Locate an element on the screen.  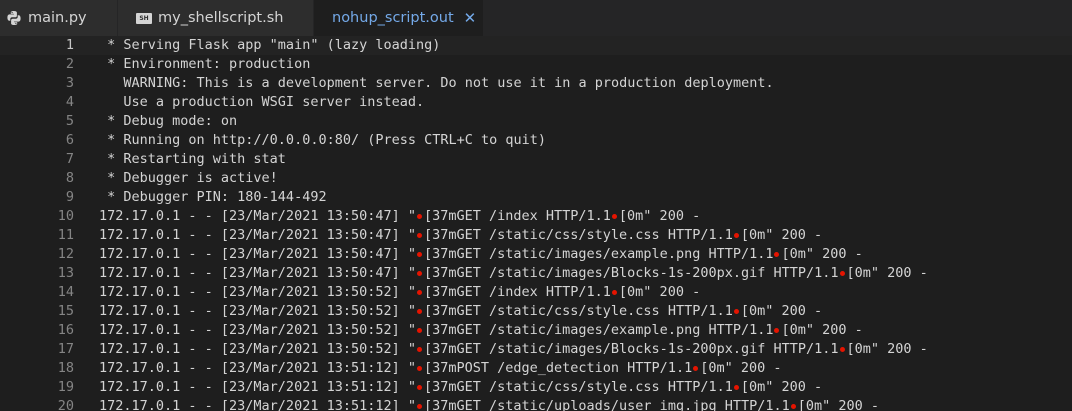
line-text: * Debugger PIN: 180-144-492 is located at coordinates (213, 197).